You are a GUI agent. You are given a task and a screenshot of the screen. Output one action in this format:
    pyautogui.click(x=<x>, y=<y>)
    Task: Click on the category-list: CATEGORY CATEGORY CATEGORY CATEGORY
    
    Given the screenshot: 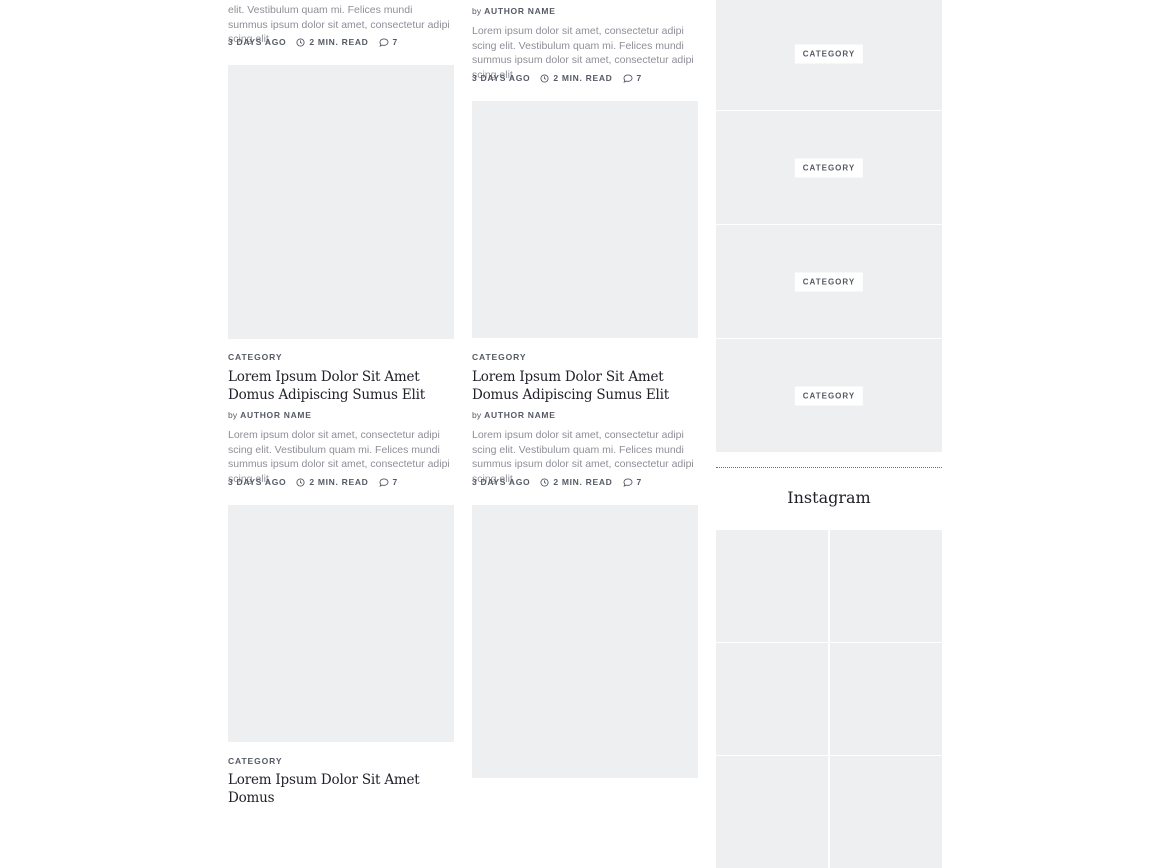 What is the action you would take?
    pyautogui.click(x=829, y=226)
    